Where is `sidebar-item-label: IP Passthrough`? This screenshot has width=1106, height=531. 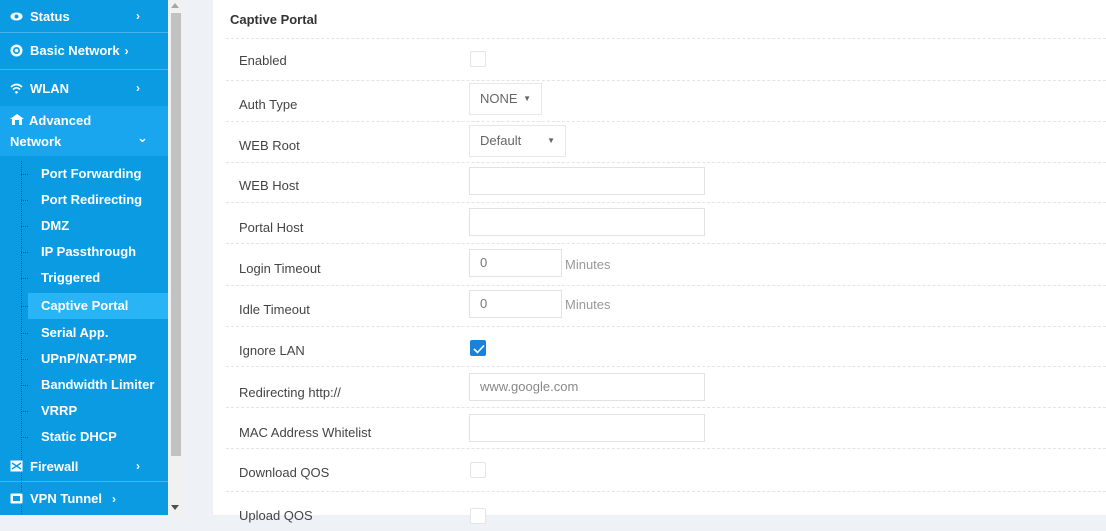
sidebar-item-label: IP Passthrough is located at coordinates (89, 251).